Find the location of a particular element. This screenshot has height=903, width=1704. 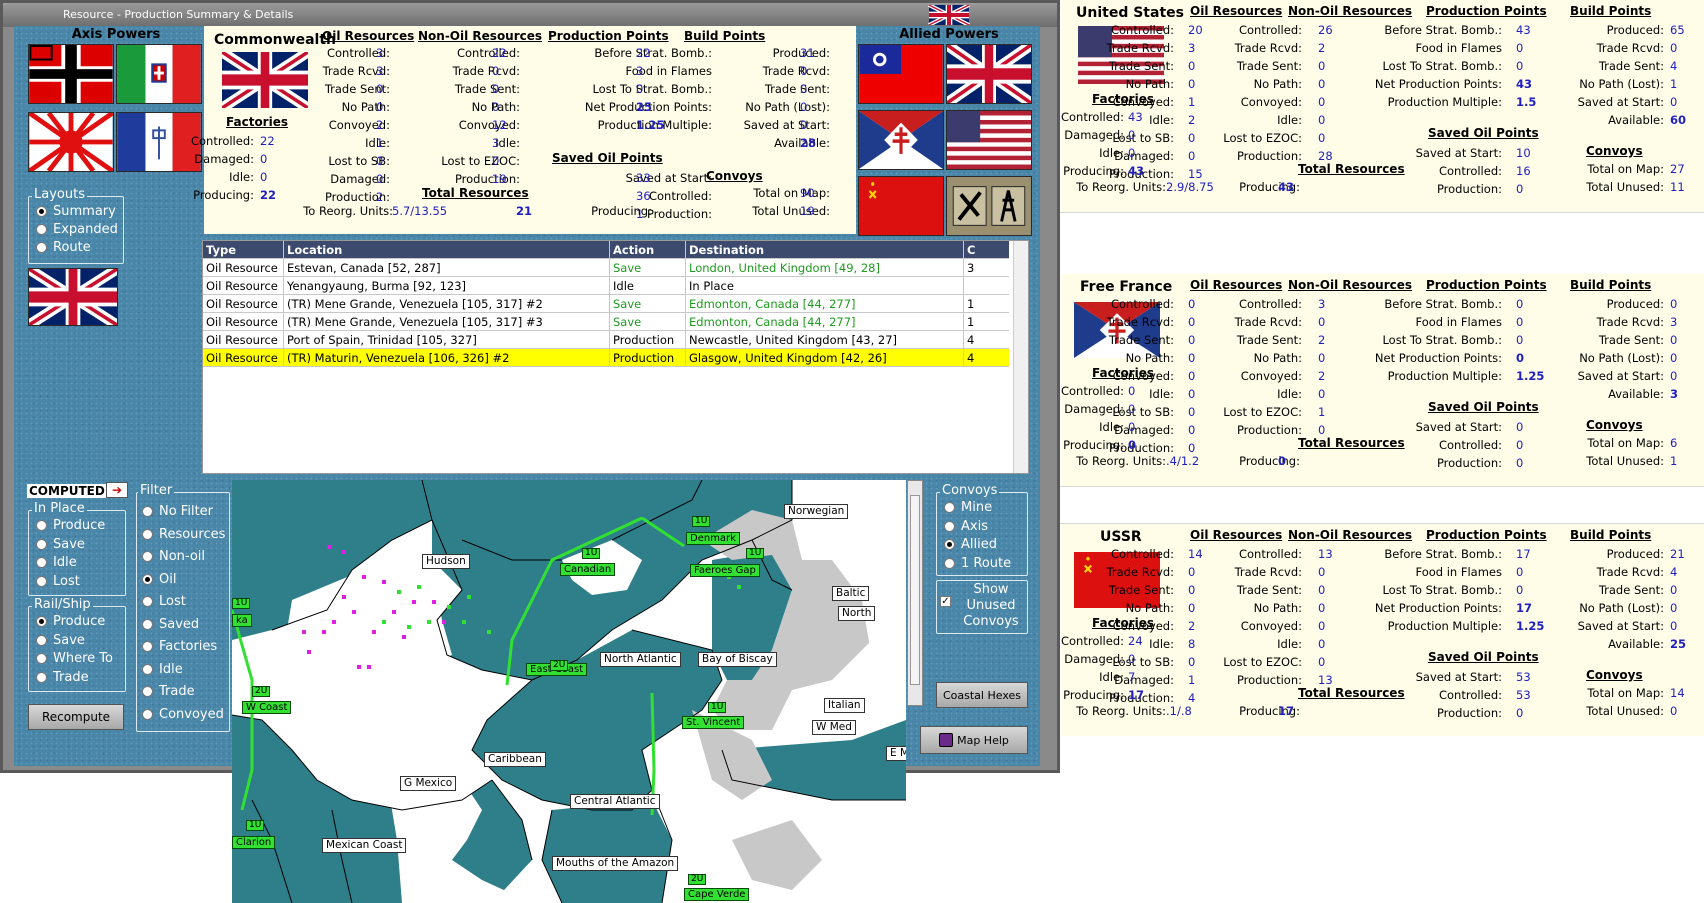

layout-expanded-radio: Expanded is located at coordinates (77, 229).